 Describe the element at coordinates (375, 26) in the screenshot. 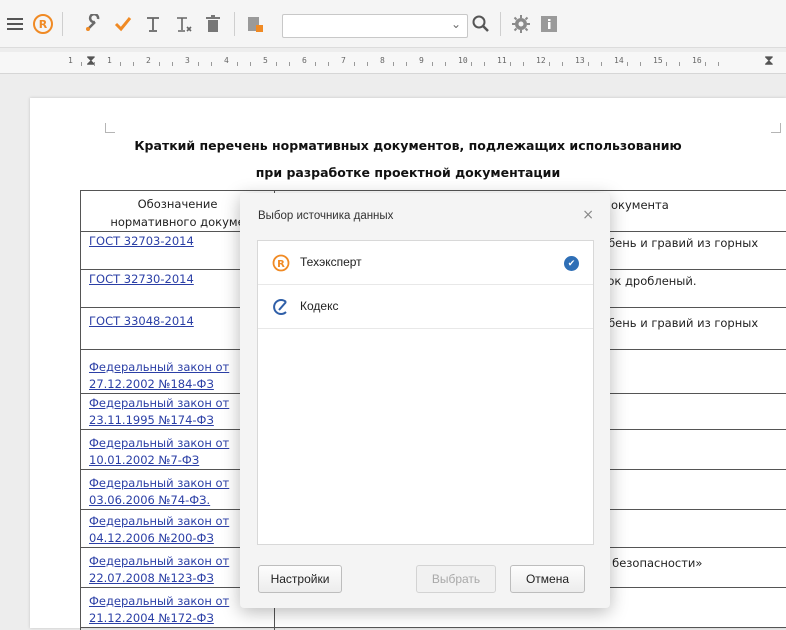

I see `search-combo: ⌄` at that location.